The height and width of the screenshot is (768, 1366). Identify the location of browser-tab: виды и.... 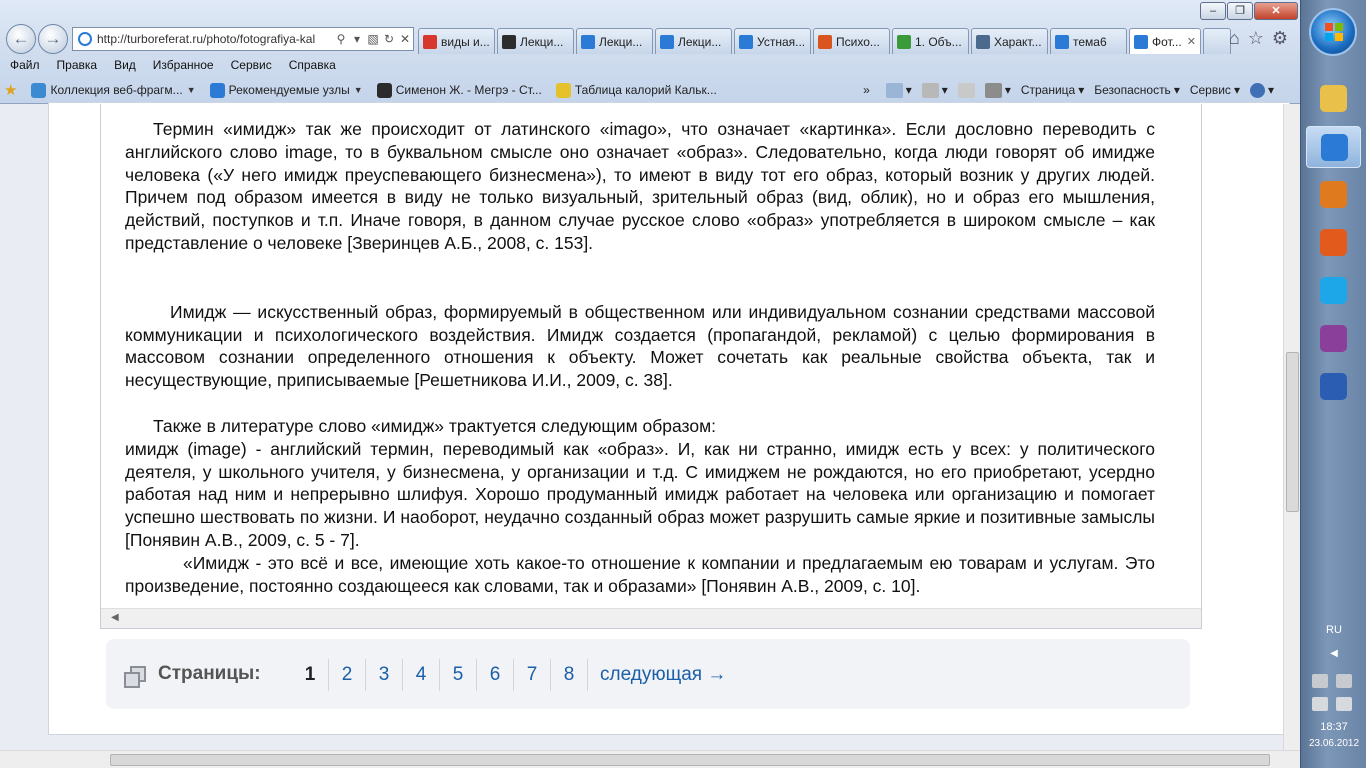
(456, 41).